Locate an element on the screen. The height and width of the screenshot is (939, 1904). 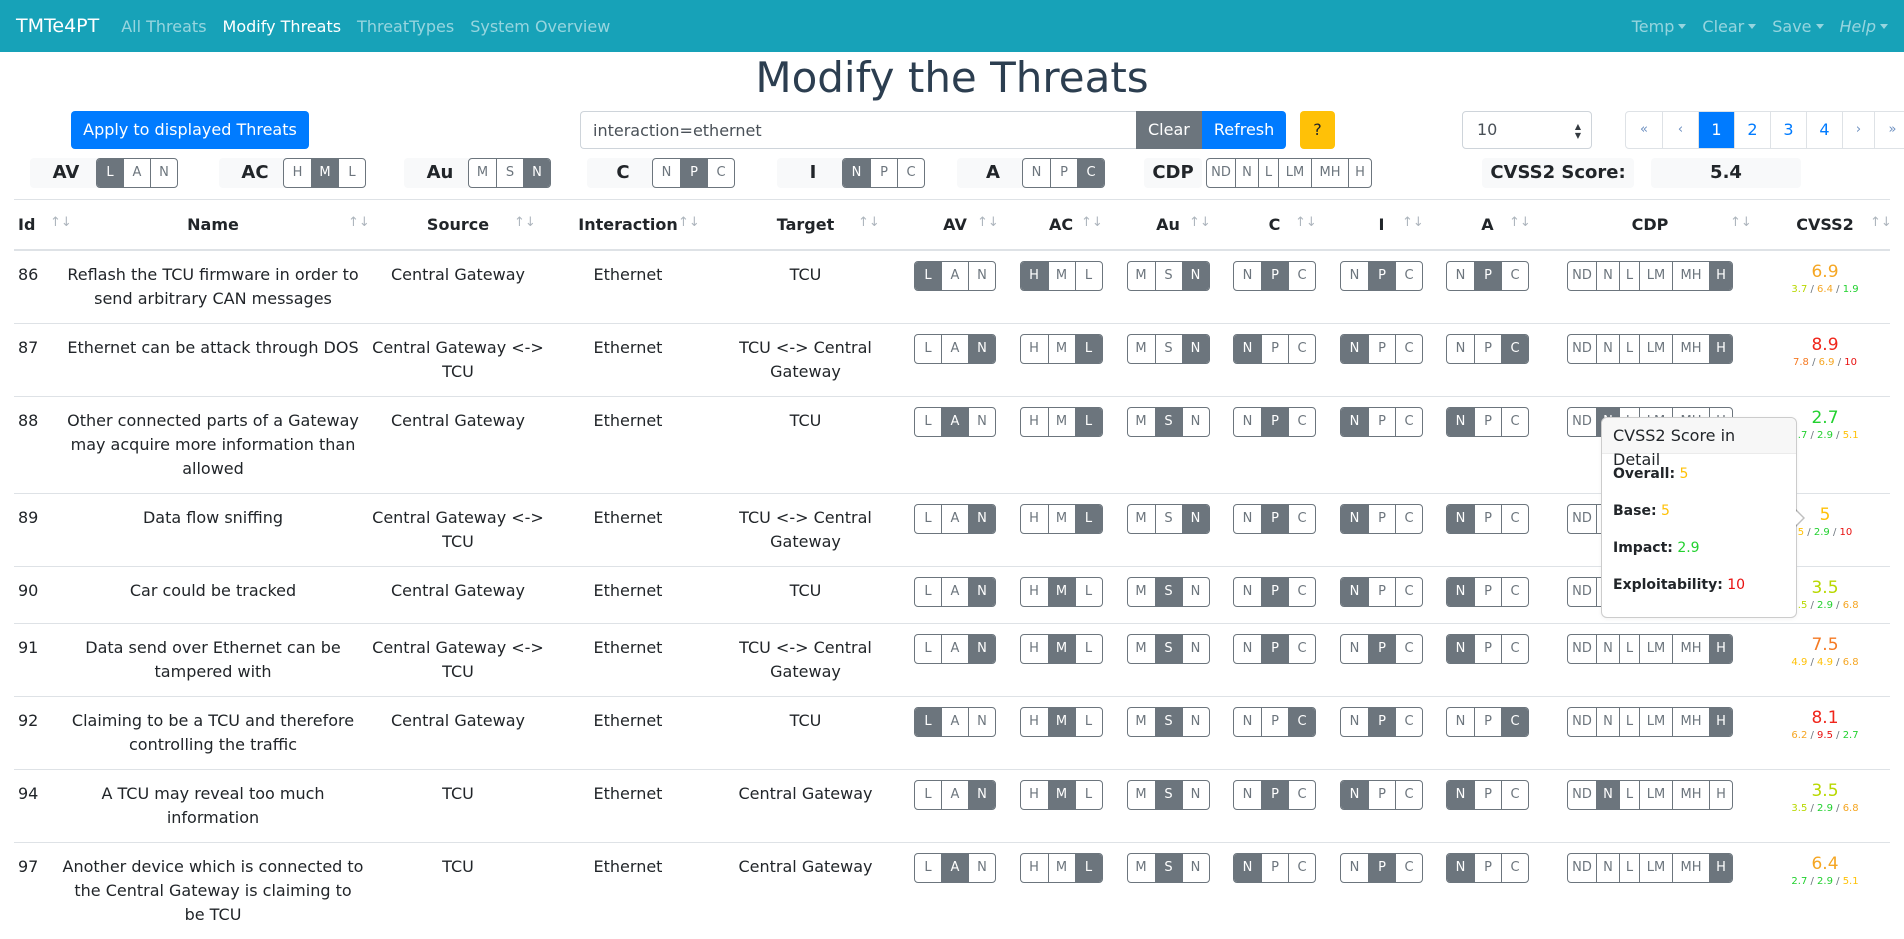
filter-ac-option-h: H is located at coordinates (297, 173).